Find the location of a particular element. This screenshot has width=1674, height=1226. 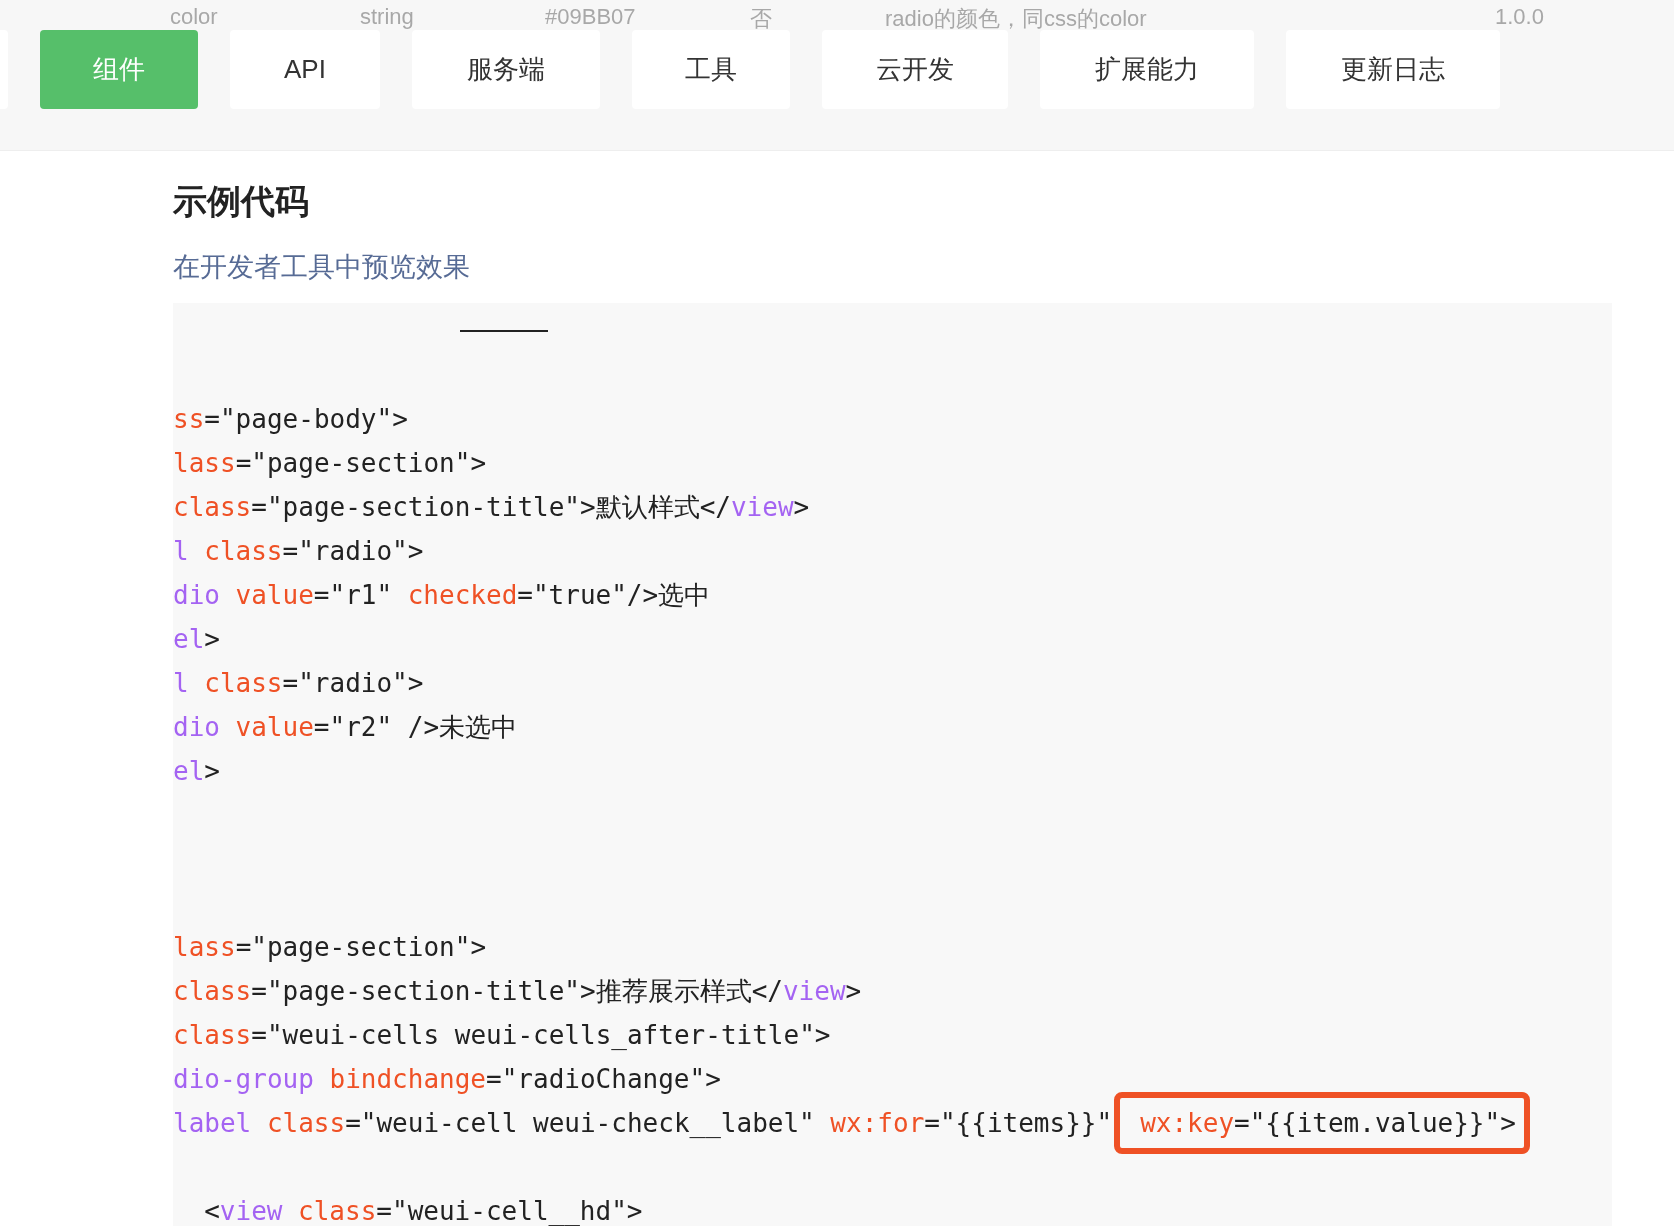

table-cell-text: radio的颜色，同css的color is located at coordinates (1016, 19).